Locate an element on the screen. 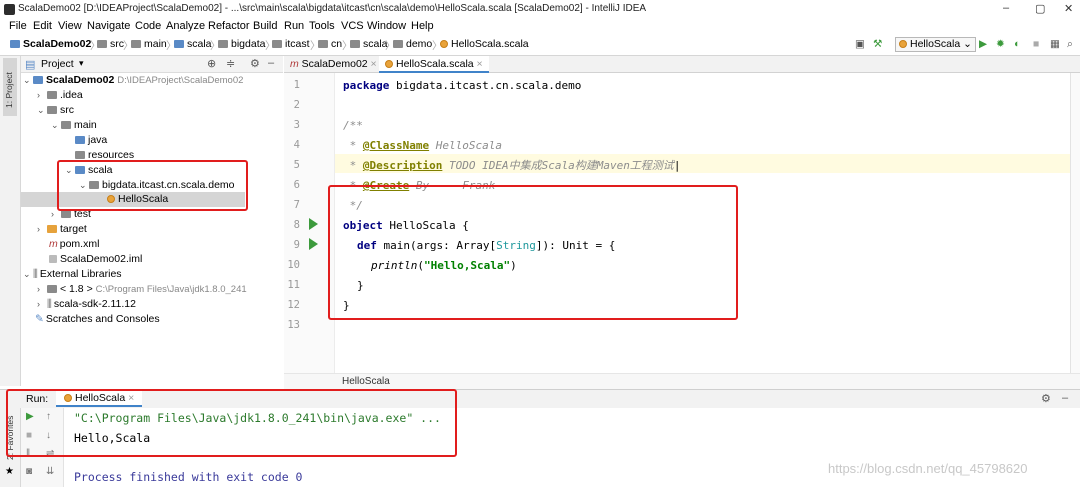  menu-edit: Edit is located at coordinates (42, 26).